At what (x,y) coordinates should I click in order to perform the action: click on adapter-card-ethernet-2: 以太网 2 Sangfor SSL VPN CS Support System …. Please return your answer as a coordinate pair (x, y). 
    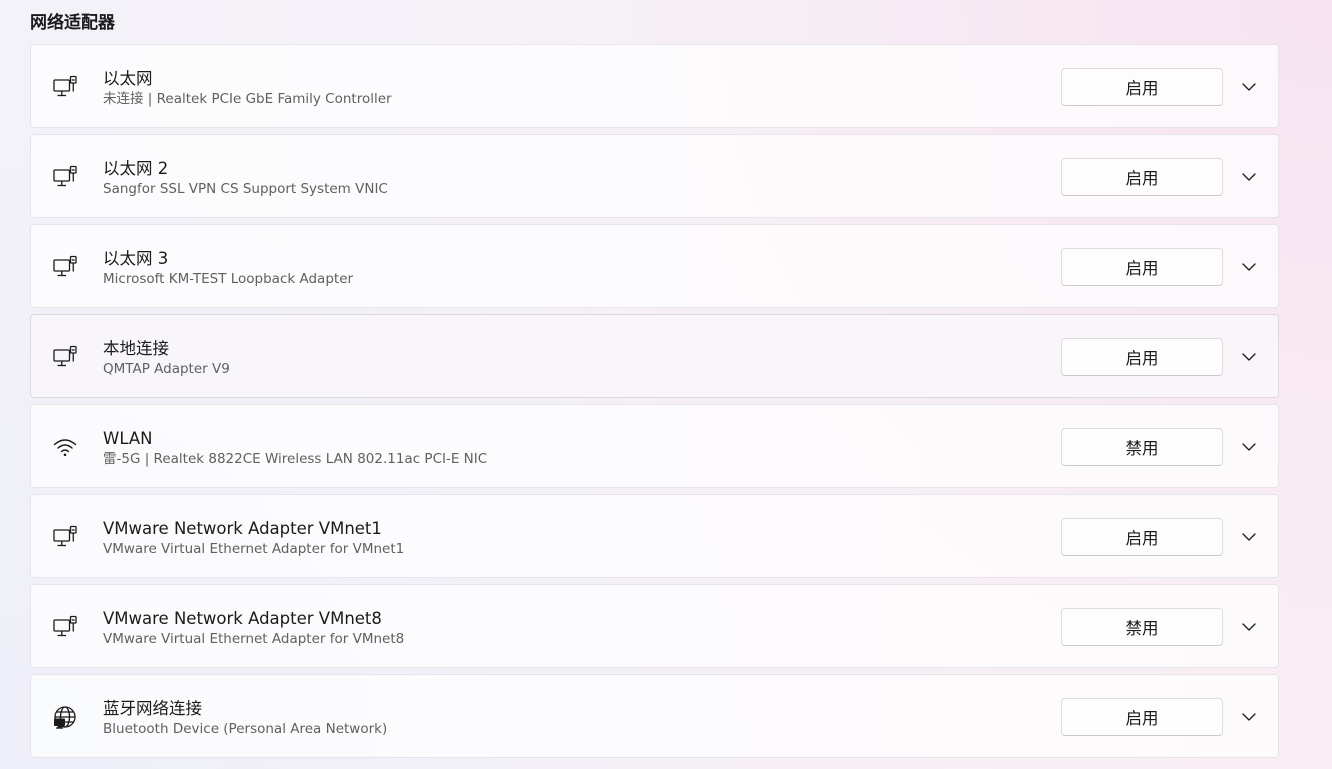
    Looking at the image, I should click on (654, 176).